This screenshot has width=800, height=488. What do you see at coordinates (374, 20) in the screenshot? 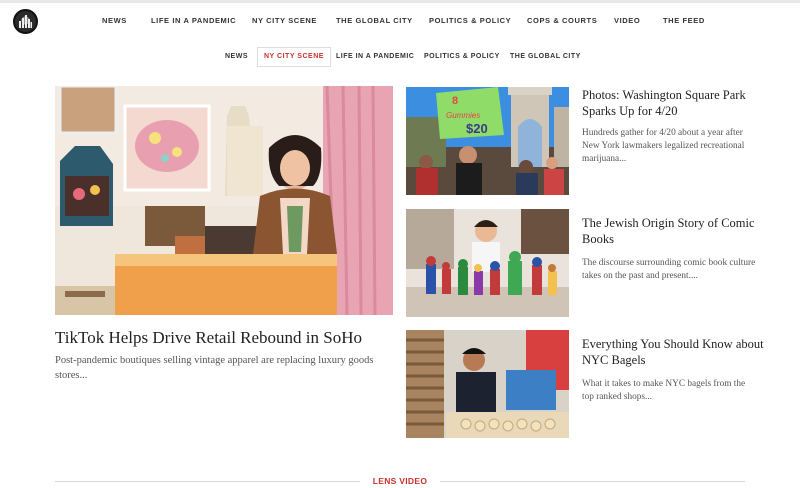
I see `nav-the-global-city: THE GLOBAL CITY` at bounding box center [374, 20].